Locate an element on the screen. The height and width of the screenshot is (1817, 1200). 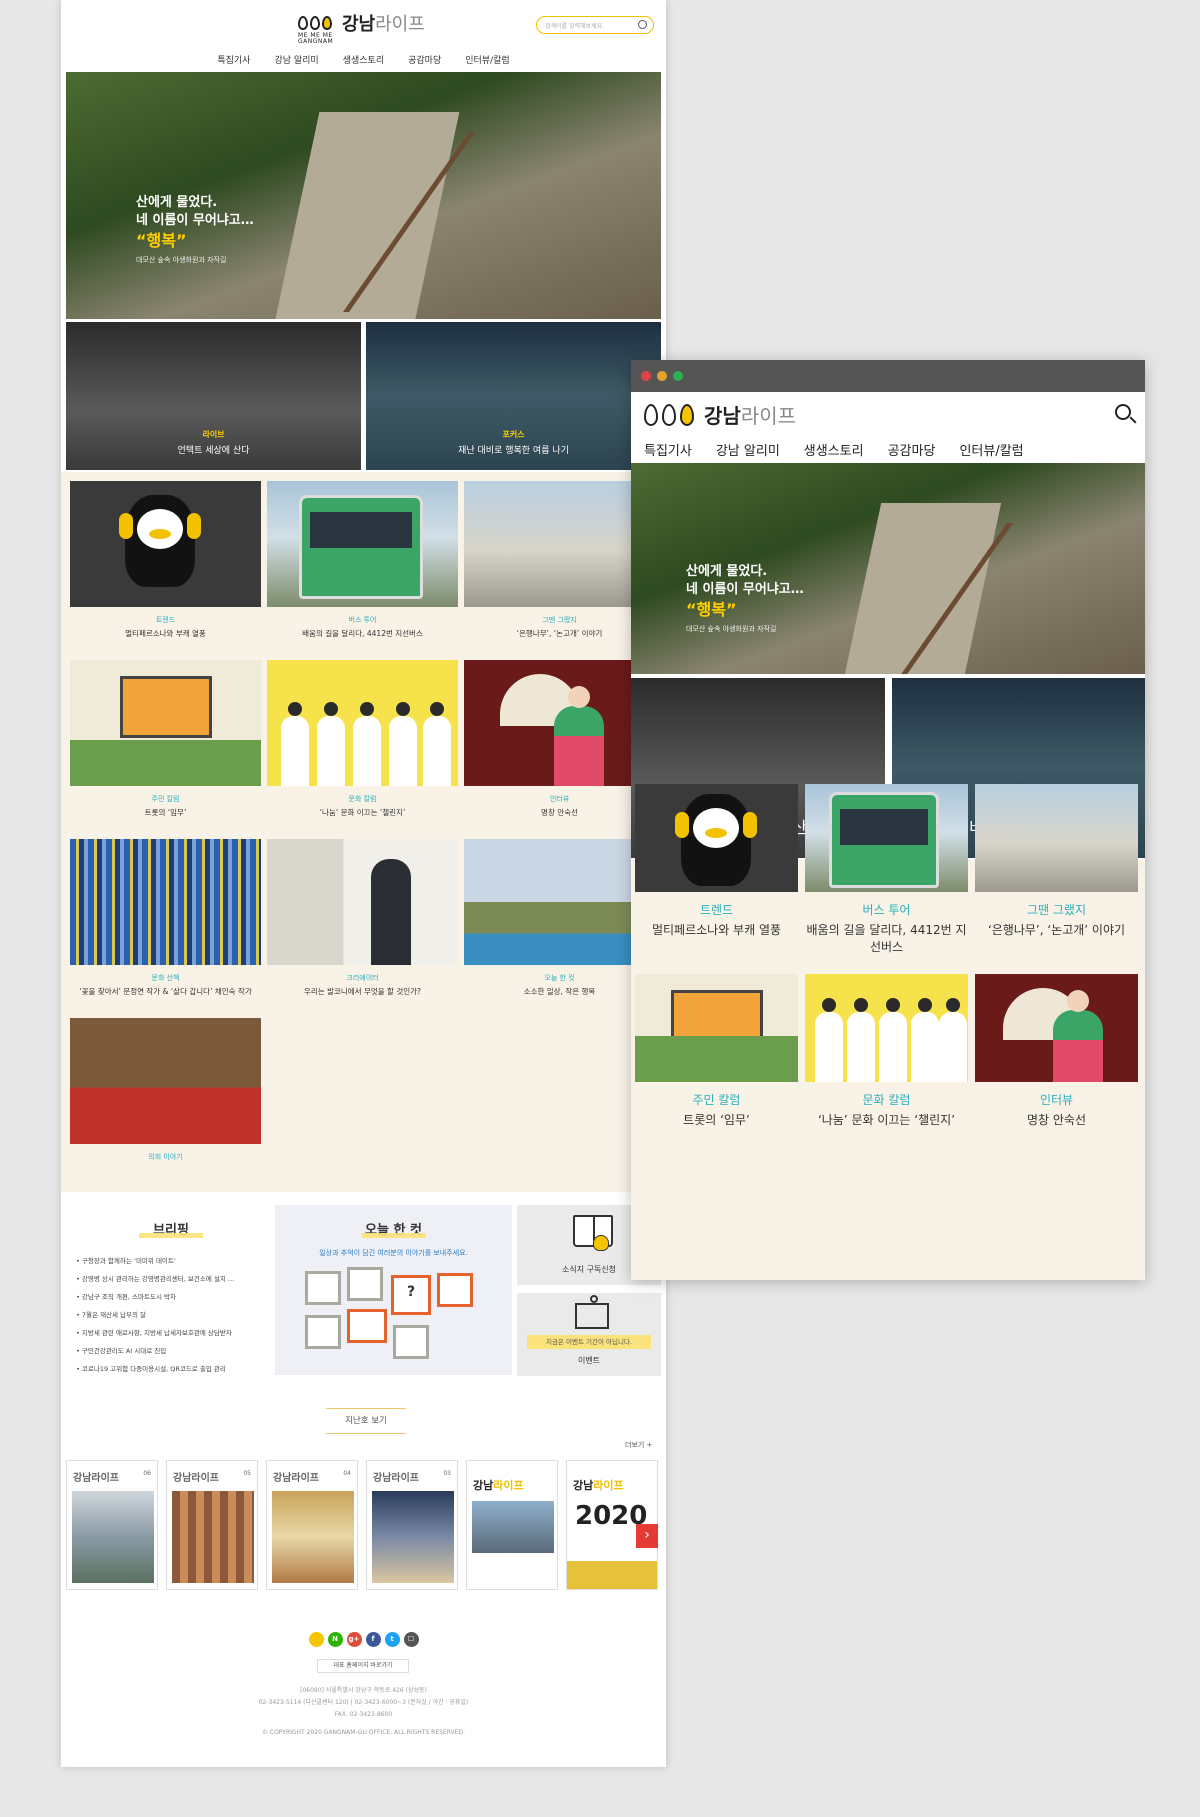
article-title: 트롯의 ‘임무’ is located at coordinates (716, 1120).